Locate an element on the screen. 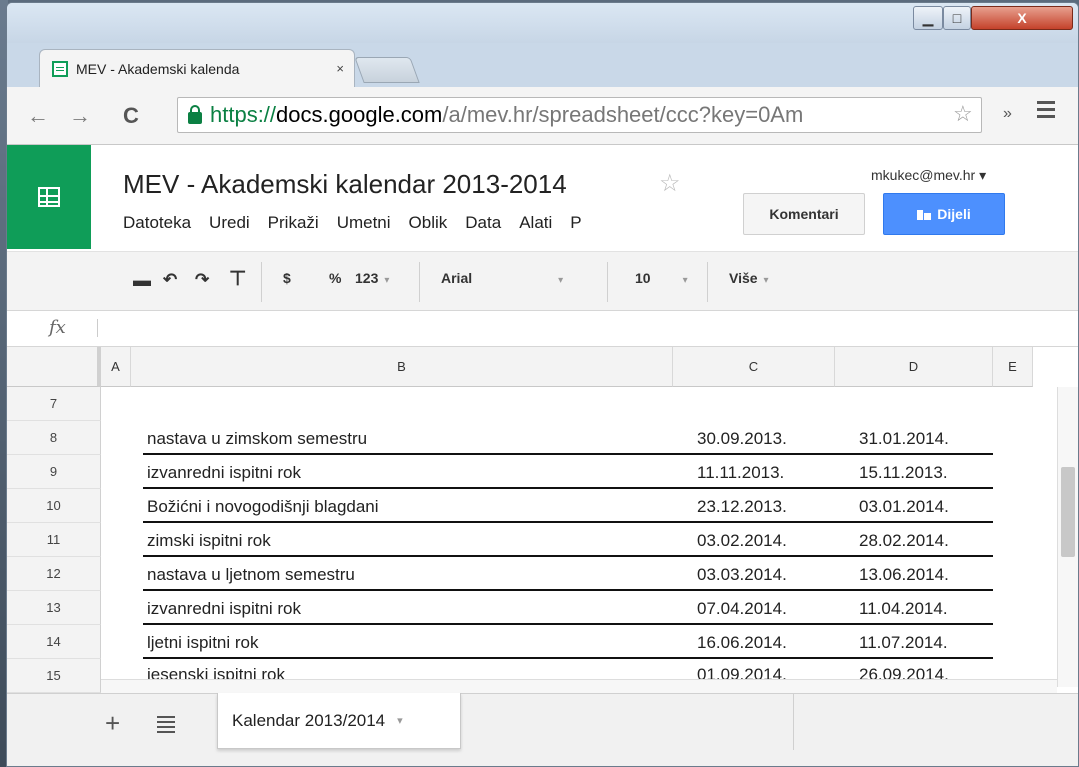  menu-umetni: Umetni is located at coordinates (364, 223).